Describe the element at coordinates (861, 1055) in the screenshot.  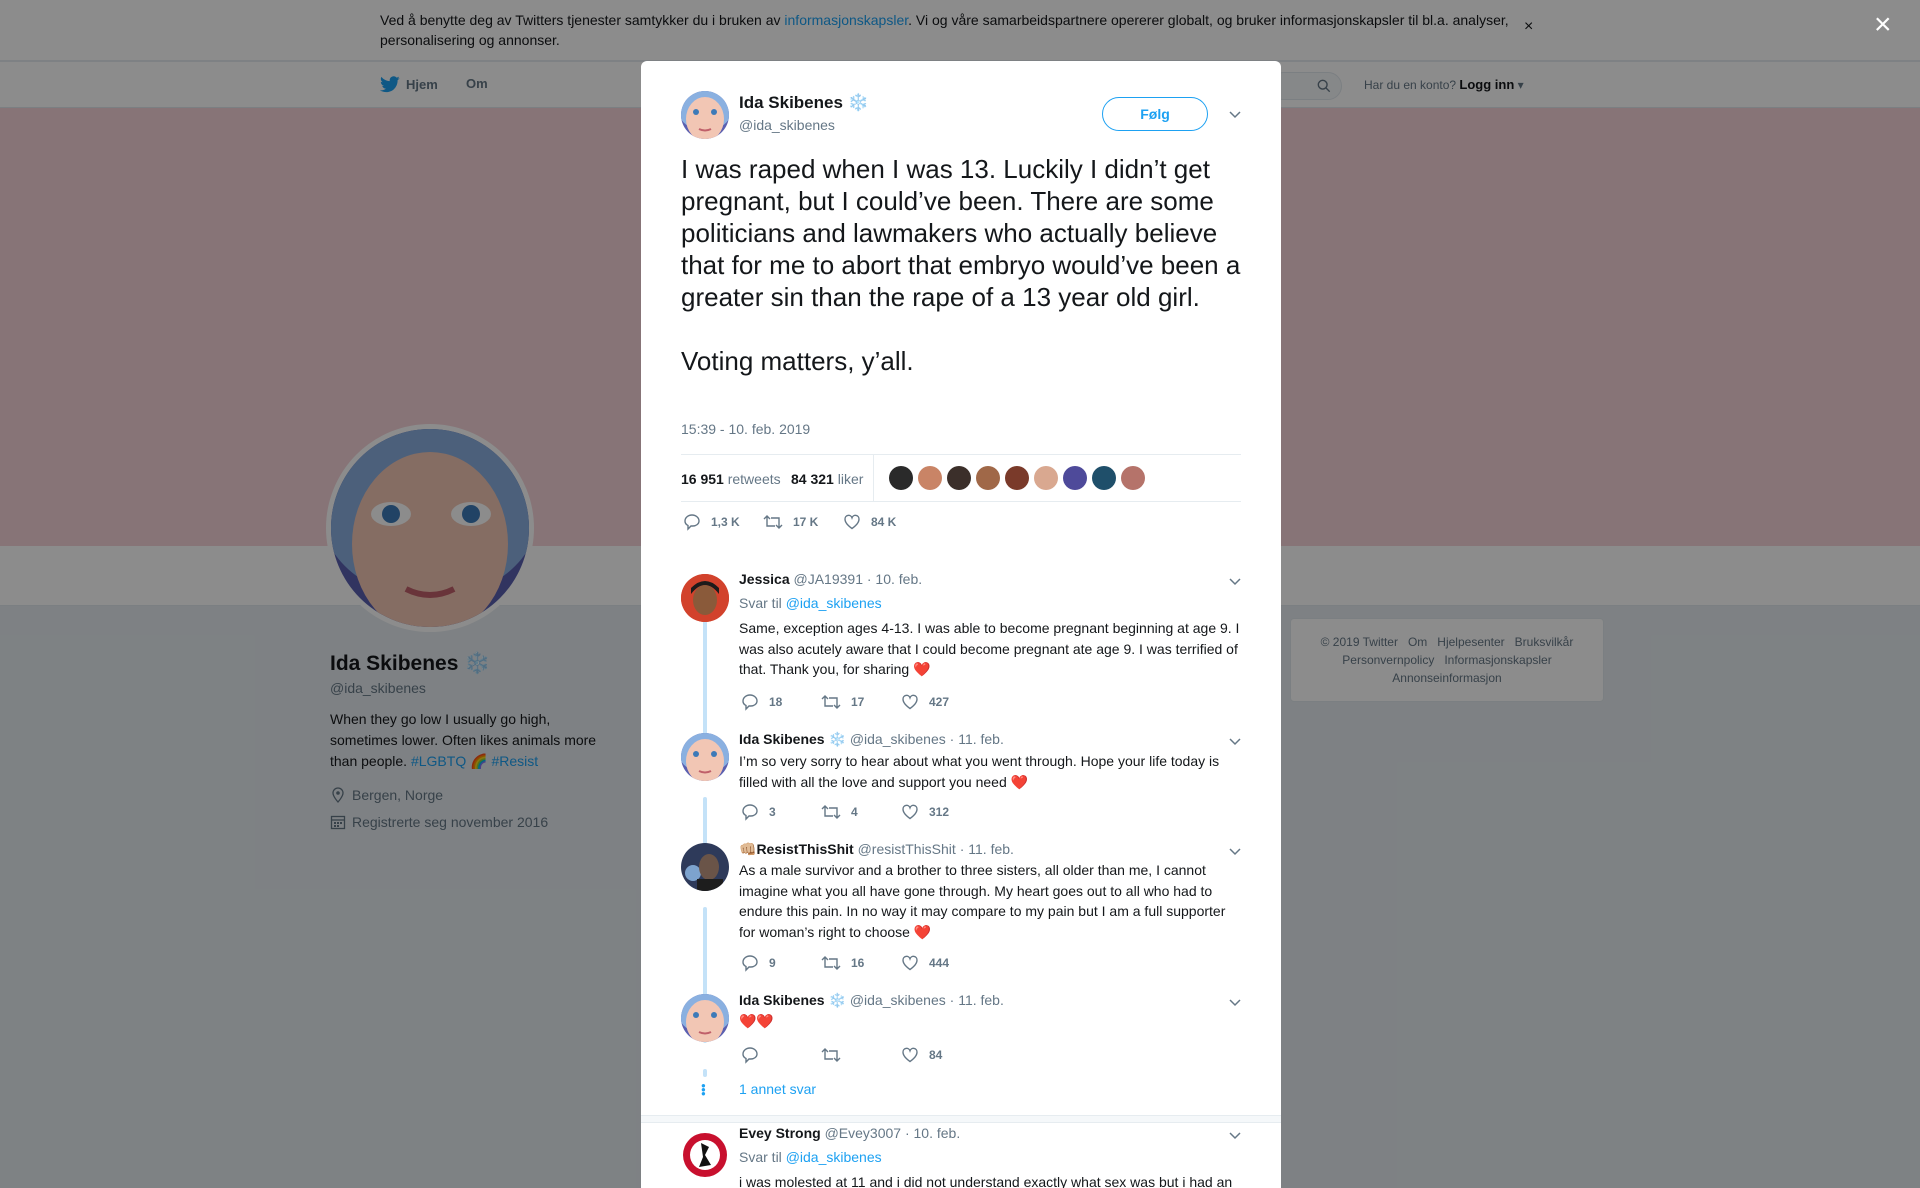
I see `retweet-action` at that location.